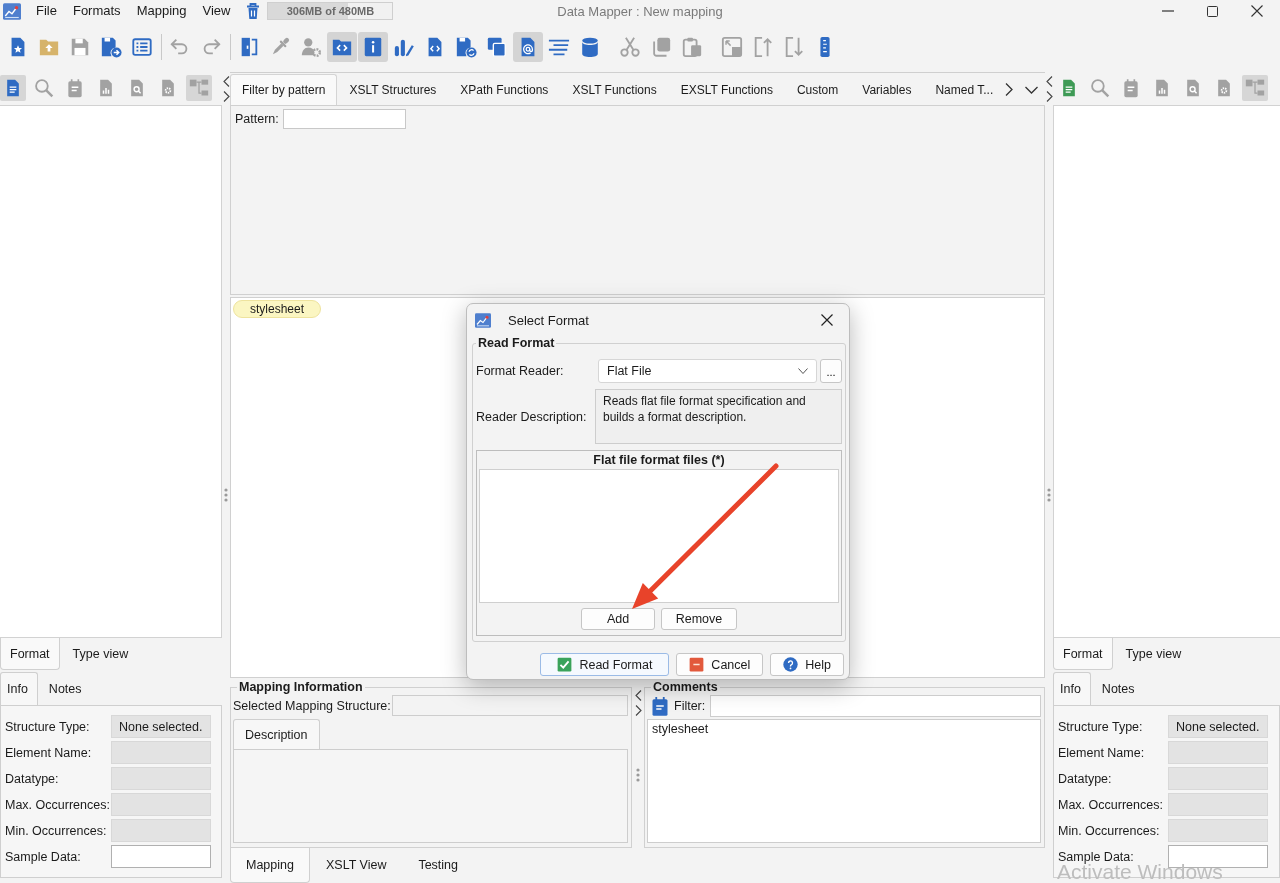  What do you see at coordinates (807, 664) in the screenshot?
I see `help-button: Help` at bounding box center [807, 664].